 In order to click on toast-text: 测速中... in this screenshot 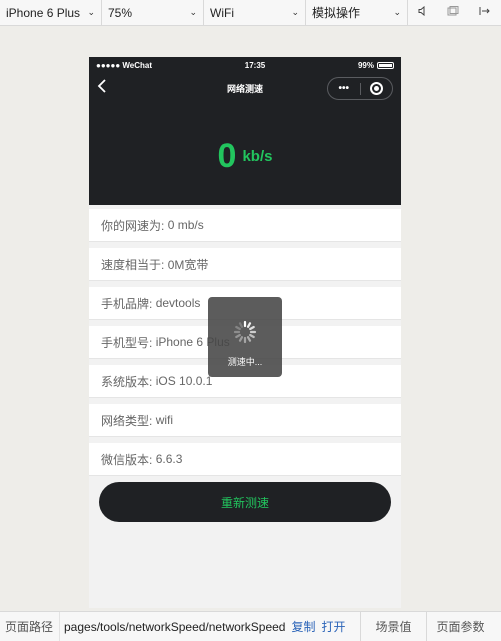, I will do `click(245, 362)`.